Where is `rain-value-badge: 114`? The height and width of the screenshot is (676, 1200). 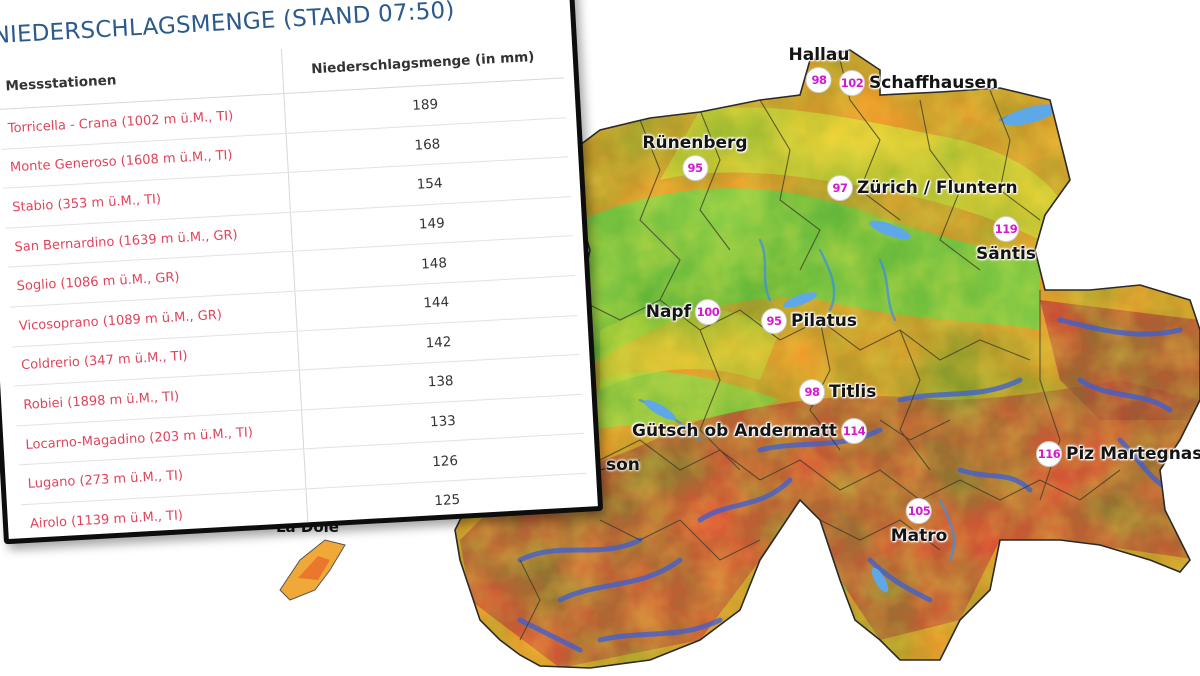 rain-value-badge: 114 is located at coordinates (854, 431).